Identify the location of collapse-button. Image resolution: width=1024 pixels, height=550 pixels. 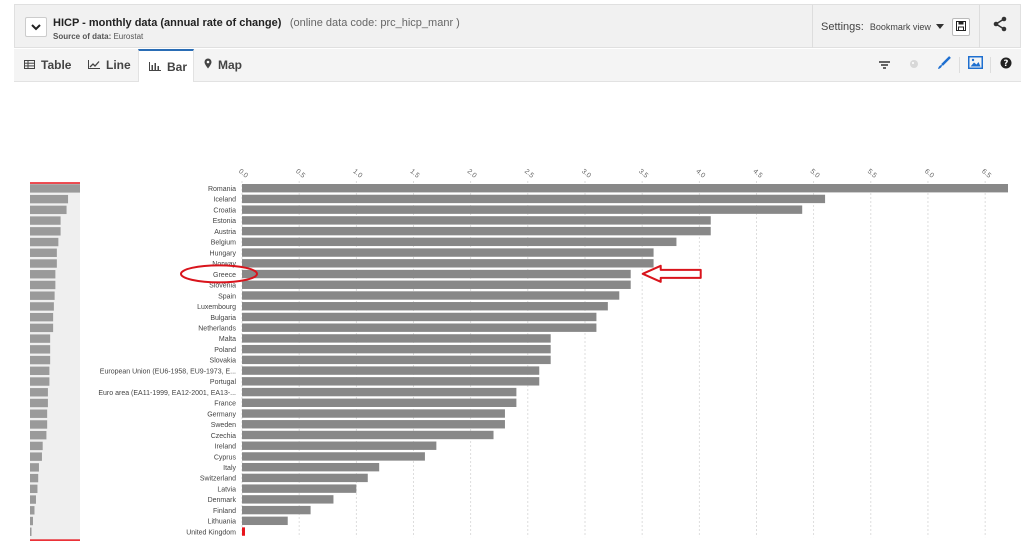
(36, 27).